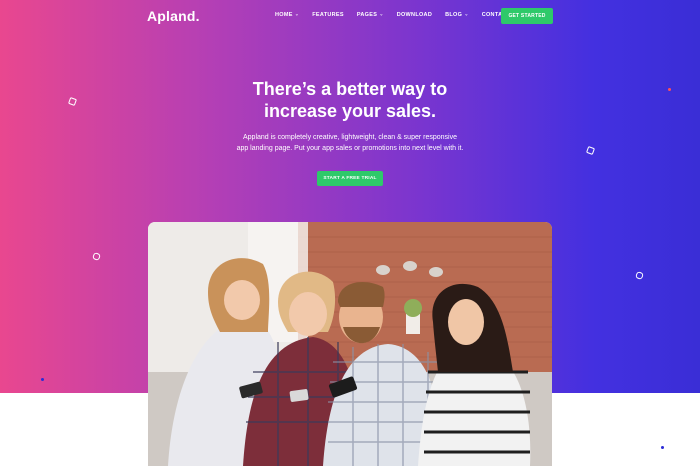  I want to click on nav-item-label: FEATURES, so click(328, 15).